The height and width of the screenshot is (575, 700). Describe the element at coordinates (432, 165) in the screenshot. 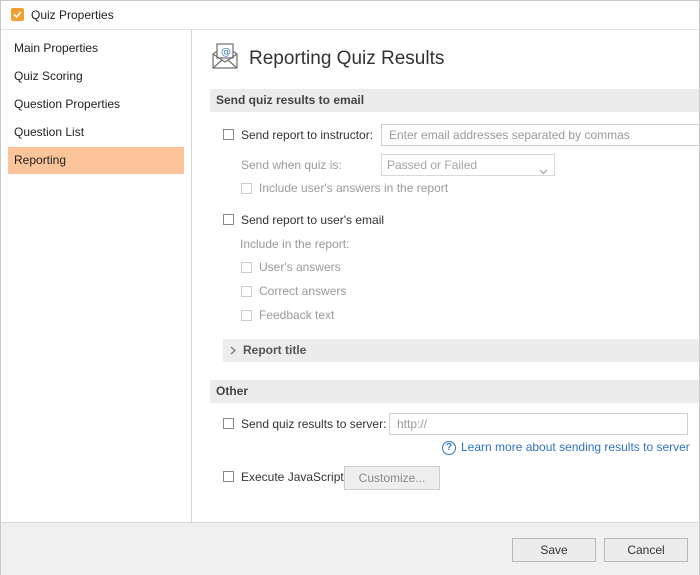

I see `send-when-value: Passed or Failed` at that location.